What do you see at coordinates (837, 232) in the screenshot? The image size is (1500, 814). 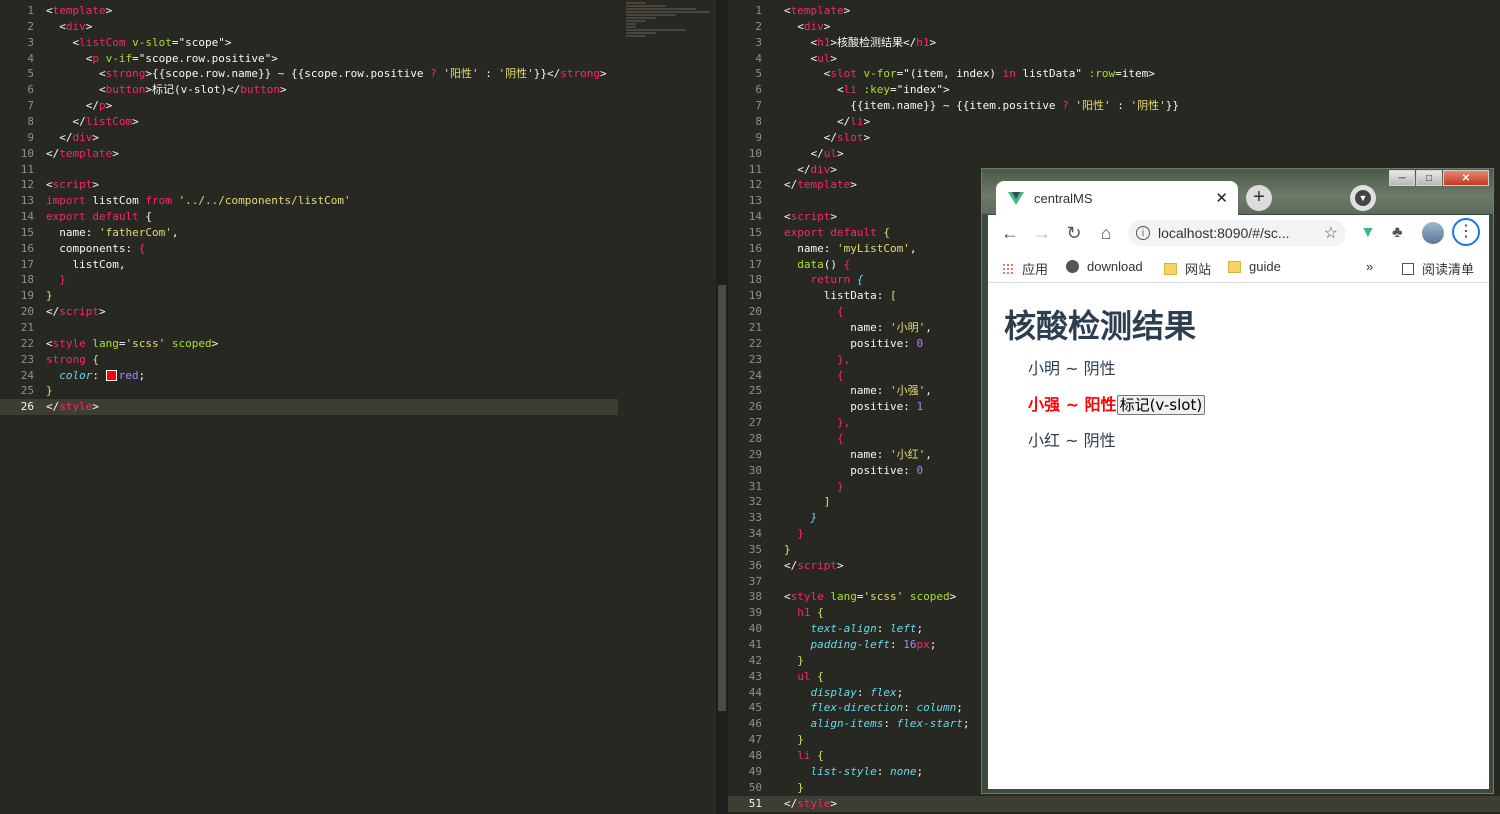 I see `code-text: export default {` at bounding box center [837, 232].